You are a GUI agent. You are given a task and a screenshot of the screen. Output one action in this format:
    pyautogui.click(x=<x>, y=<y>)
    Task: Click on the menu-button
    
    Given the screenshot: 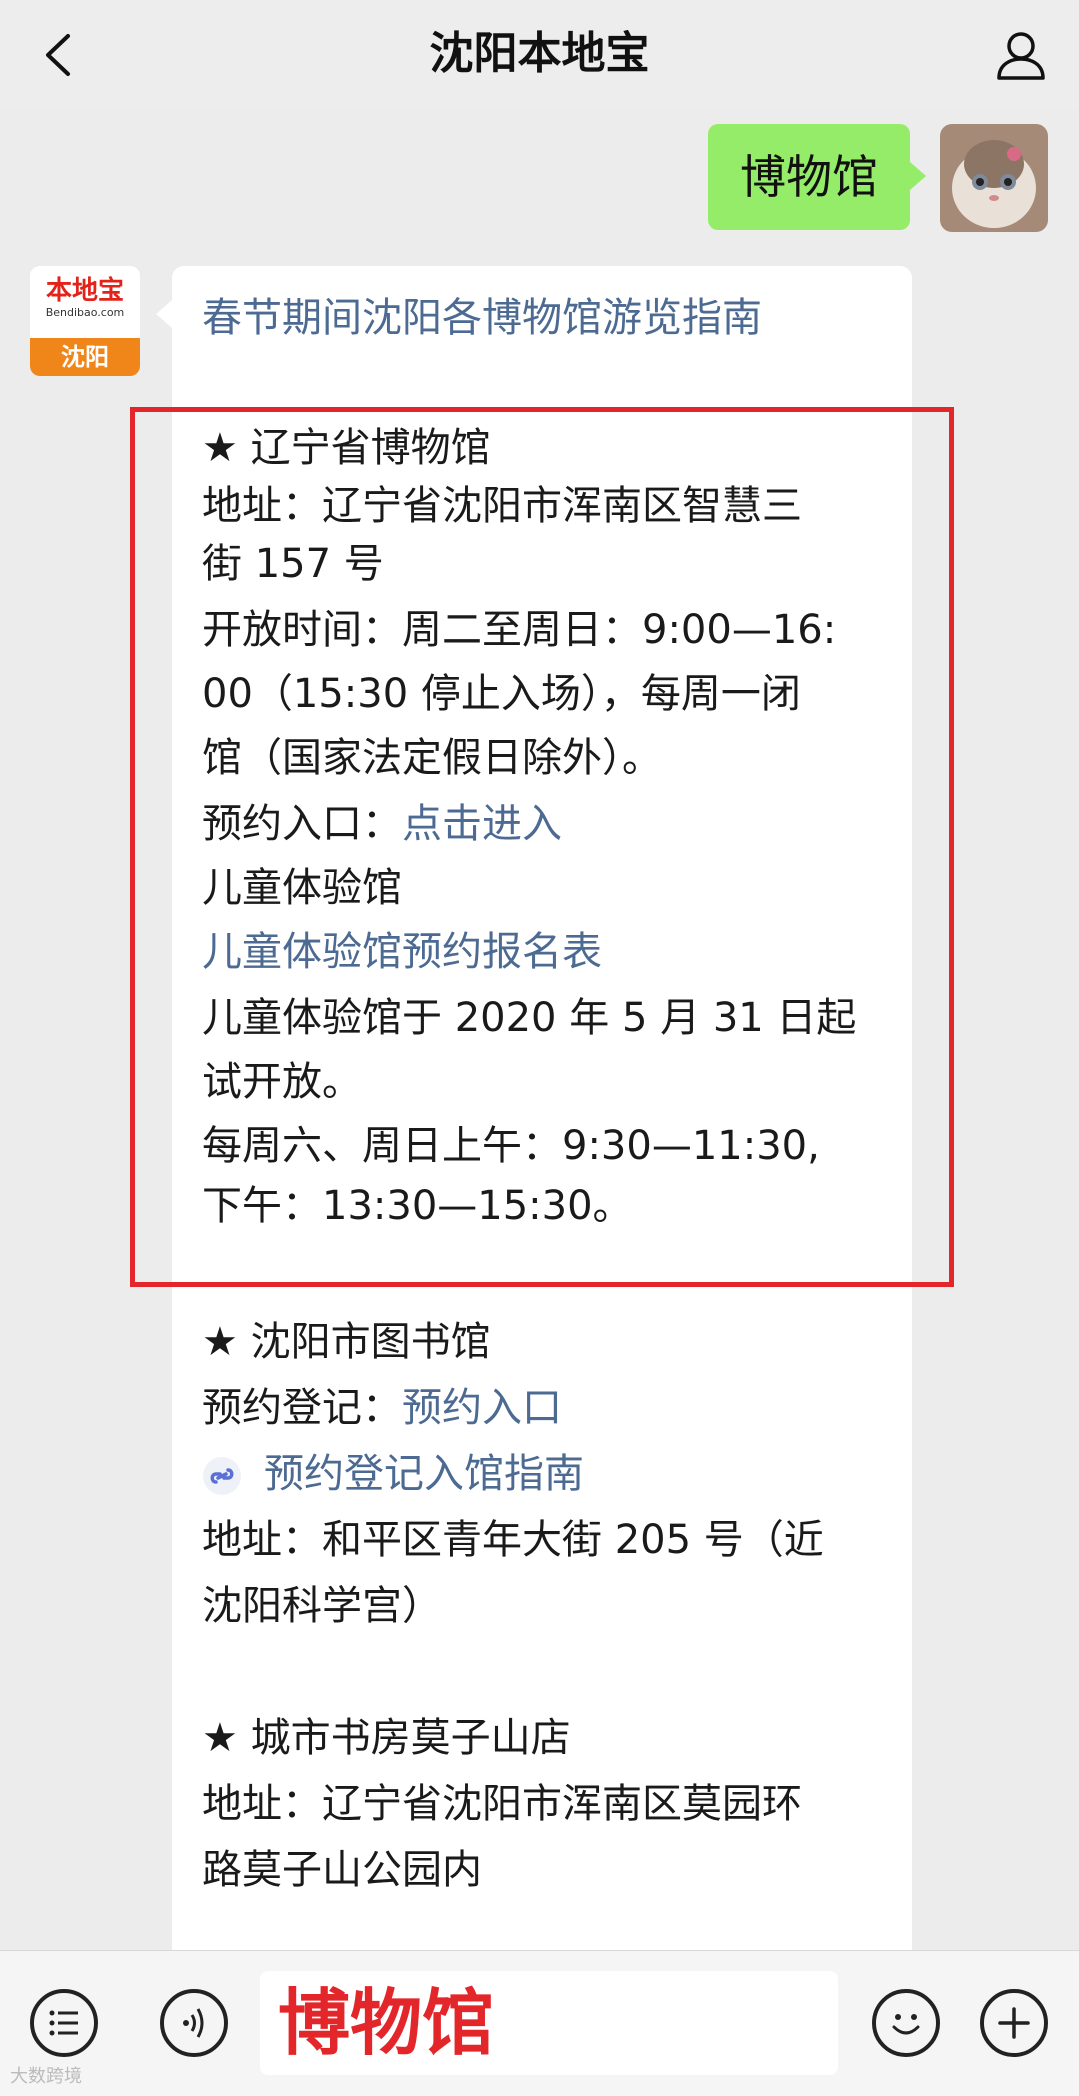 What is the action you would take?
    pyautogui.click(x=64, y=2023)
    